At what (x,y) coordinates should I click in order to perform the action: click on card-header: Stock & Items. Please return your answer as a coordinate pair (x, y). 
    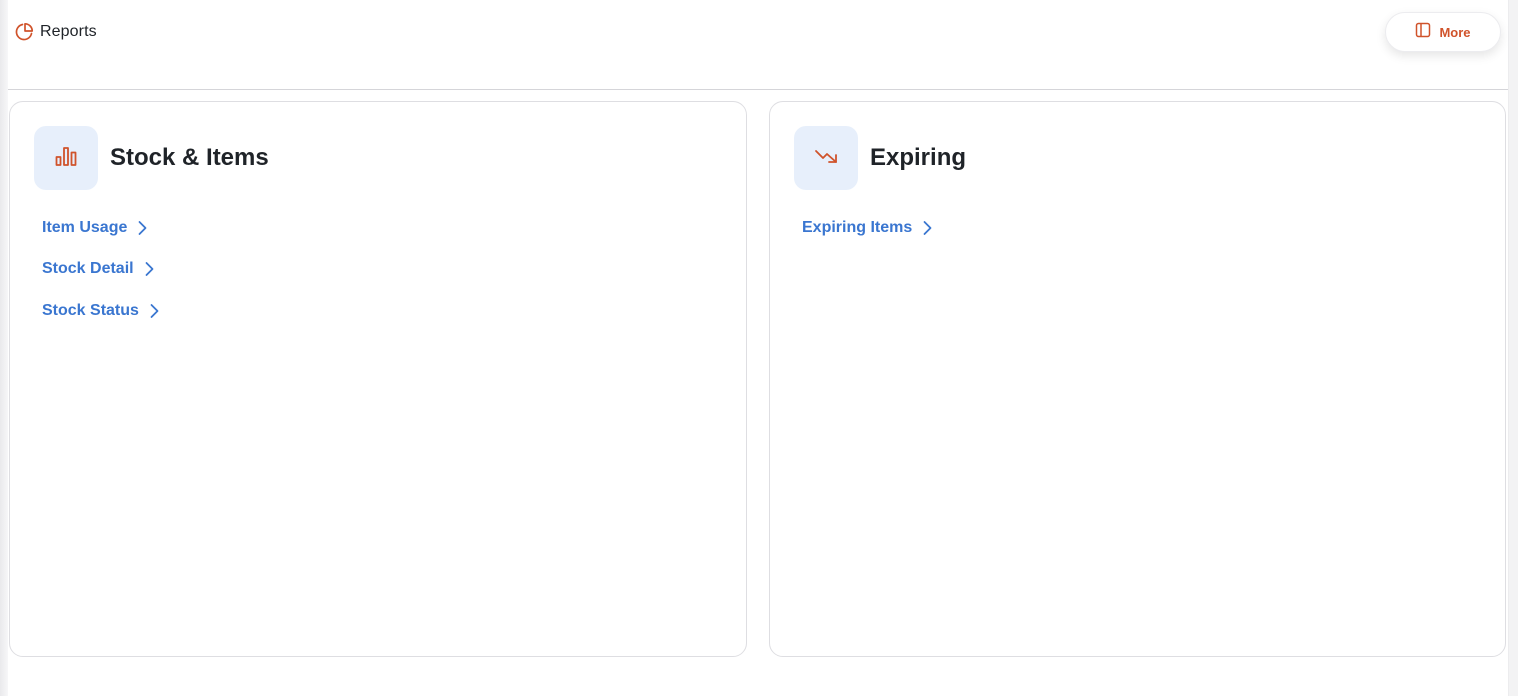
    Looking at the image, I should click on (151, 158).